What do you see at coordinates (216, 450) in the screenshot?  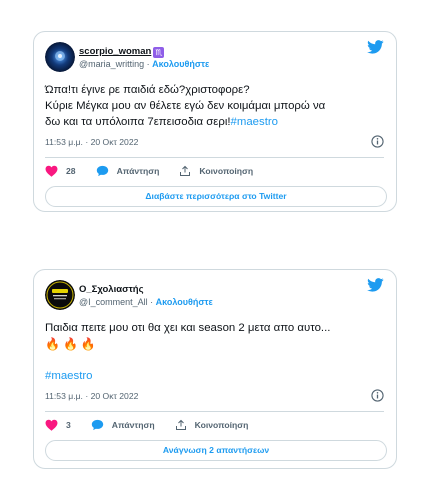 I see `read-replies-button: Ανάγνωση 2 απαντήσεων` at bounding box center [216, 450].